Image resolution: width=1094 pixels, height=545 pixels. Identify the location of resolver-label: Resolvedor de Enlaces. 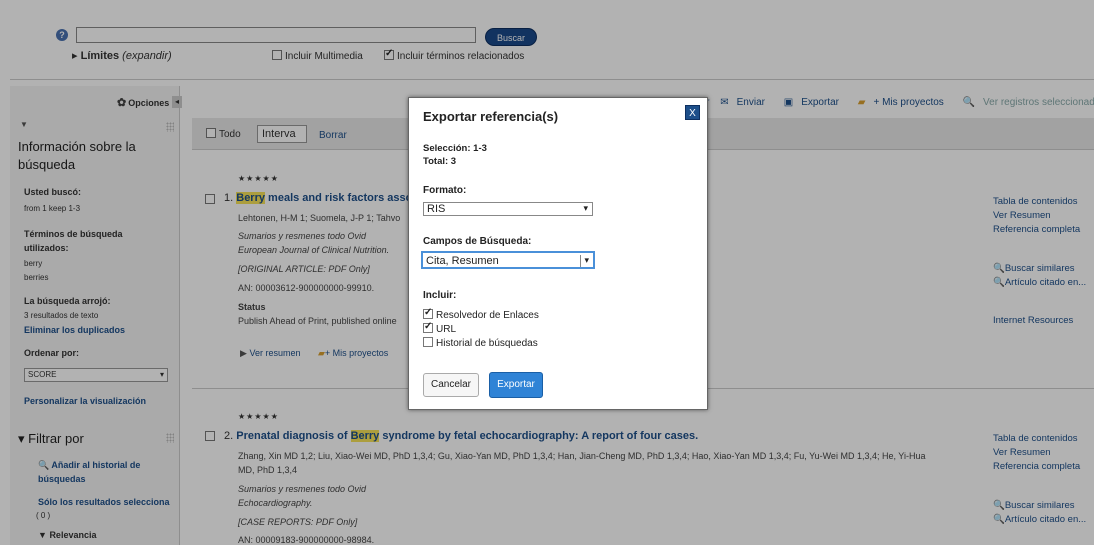
(487, 315).